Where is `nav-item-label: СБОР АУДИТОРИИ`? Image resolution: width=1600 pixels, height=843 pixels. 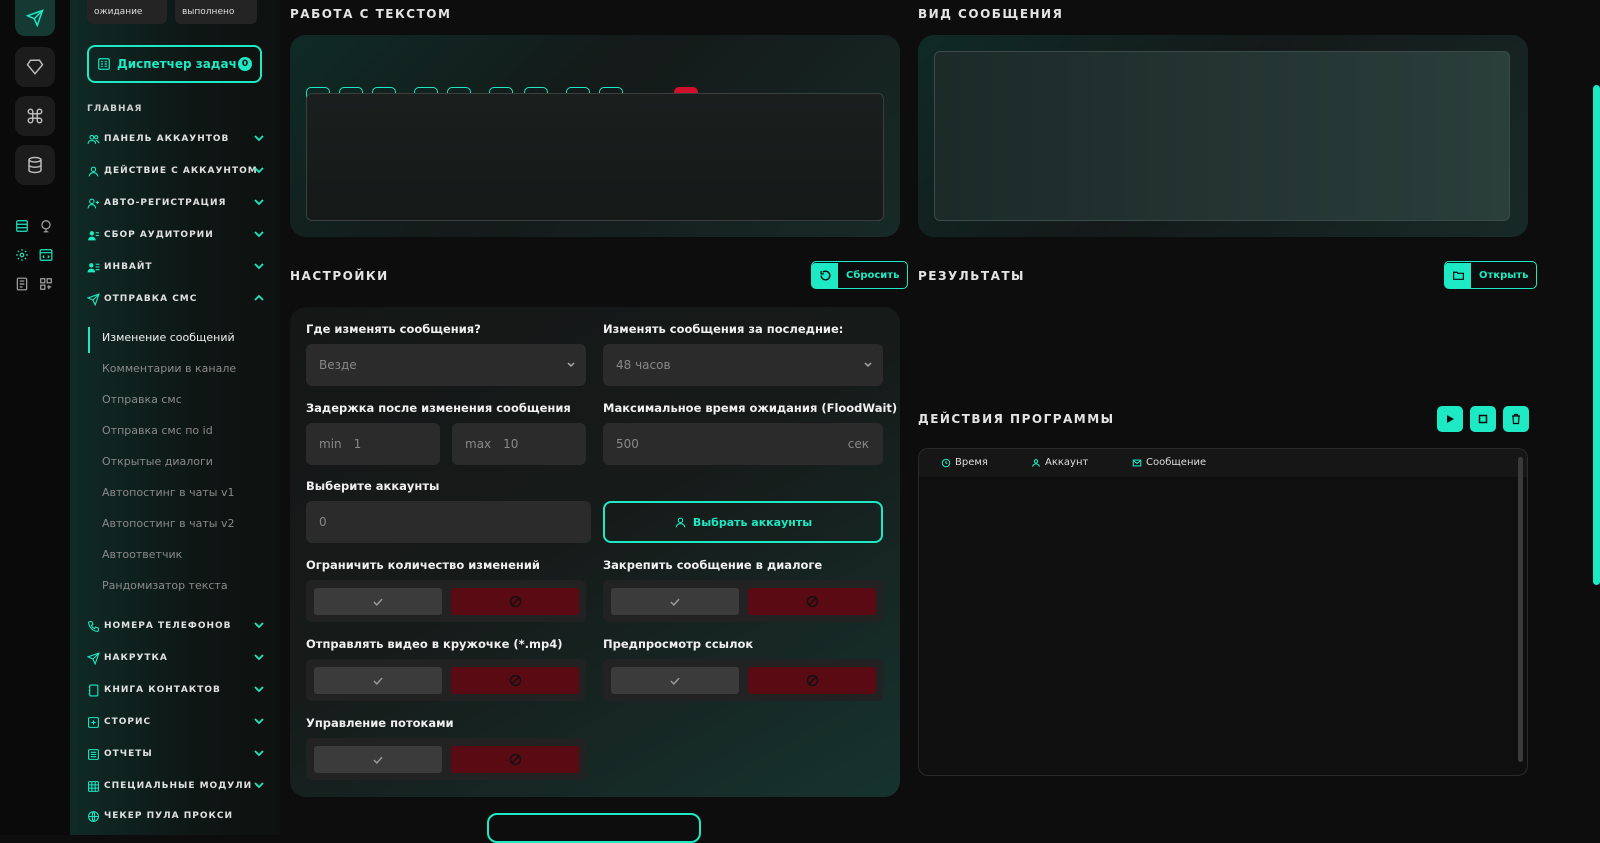 nav-item-label: СБОР АУДИТОРИИ is located at coordinates (159, 235).